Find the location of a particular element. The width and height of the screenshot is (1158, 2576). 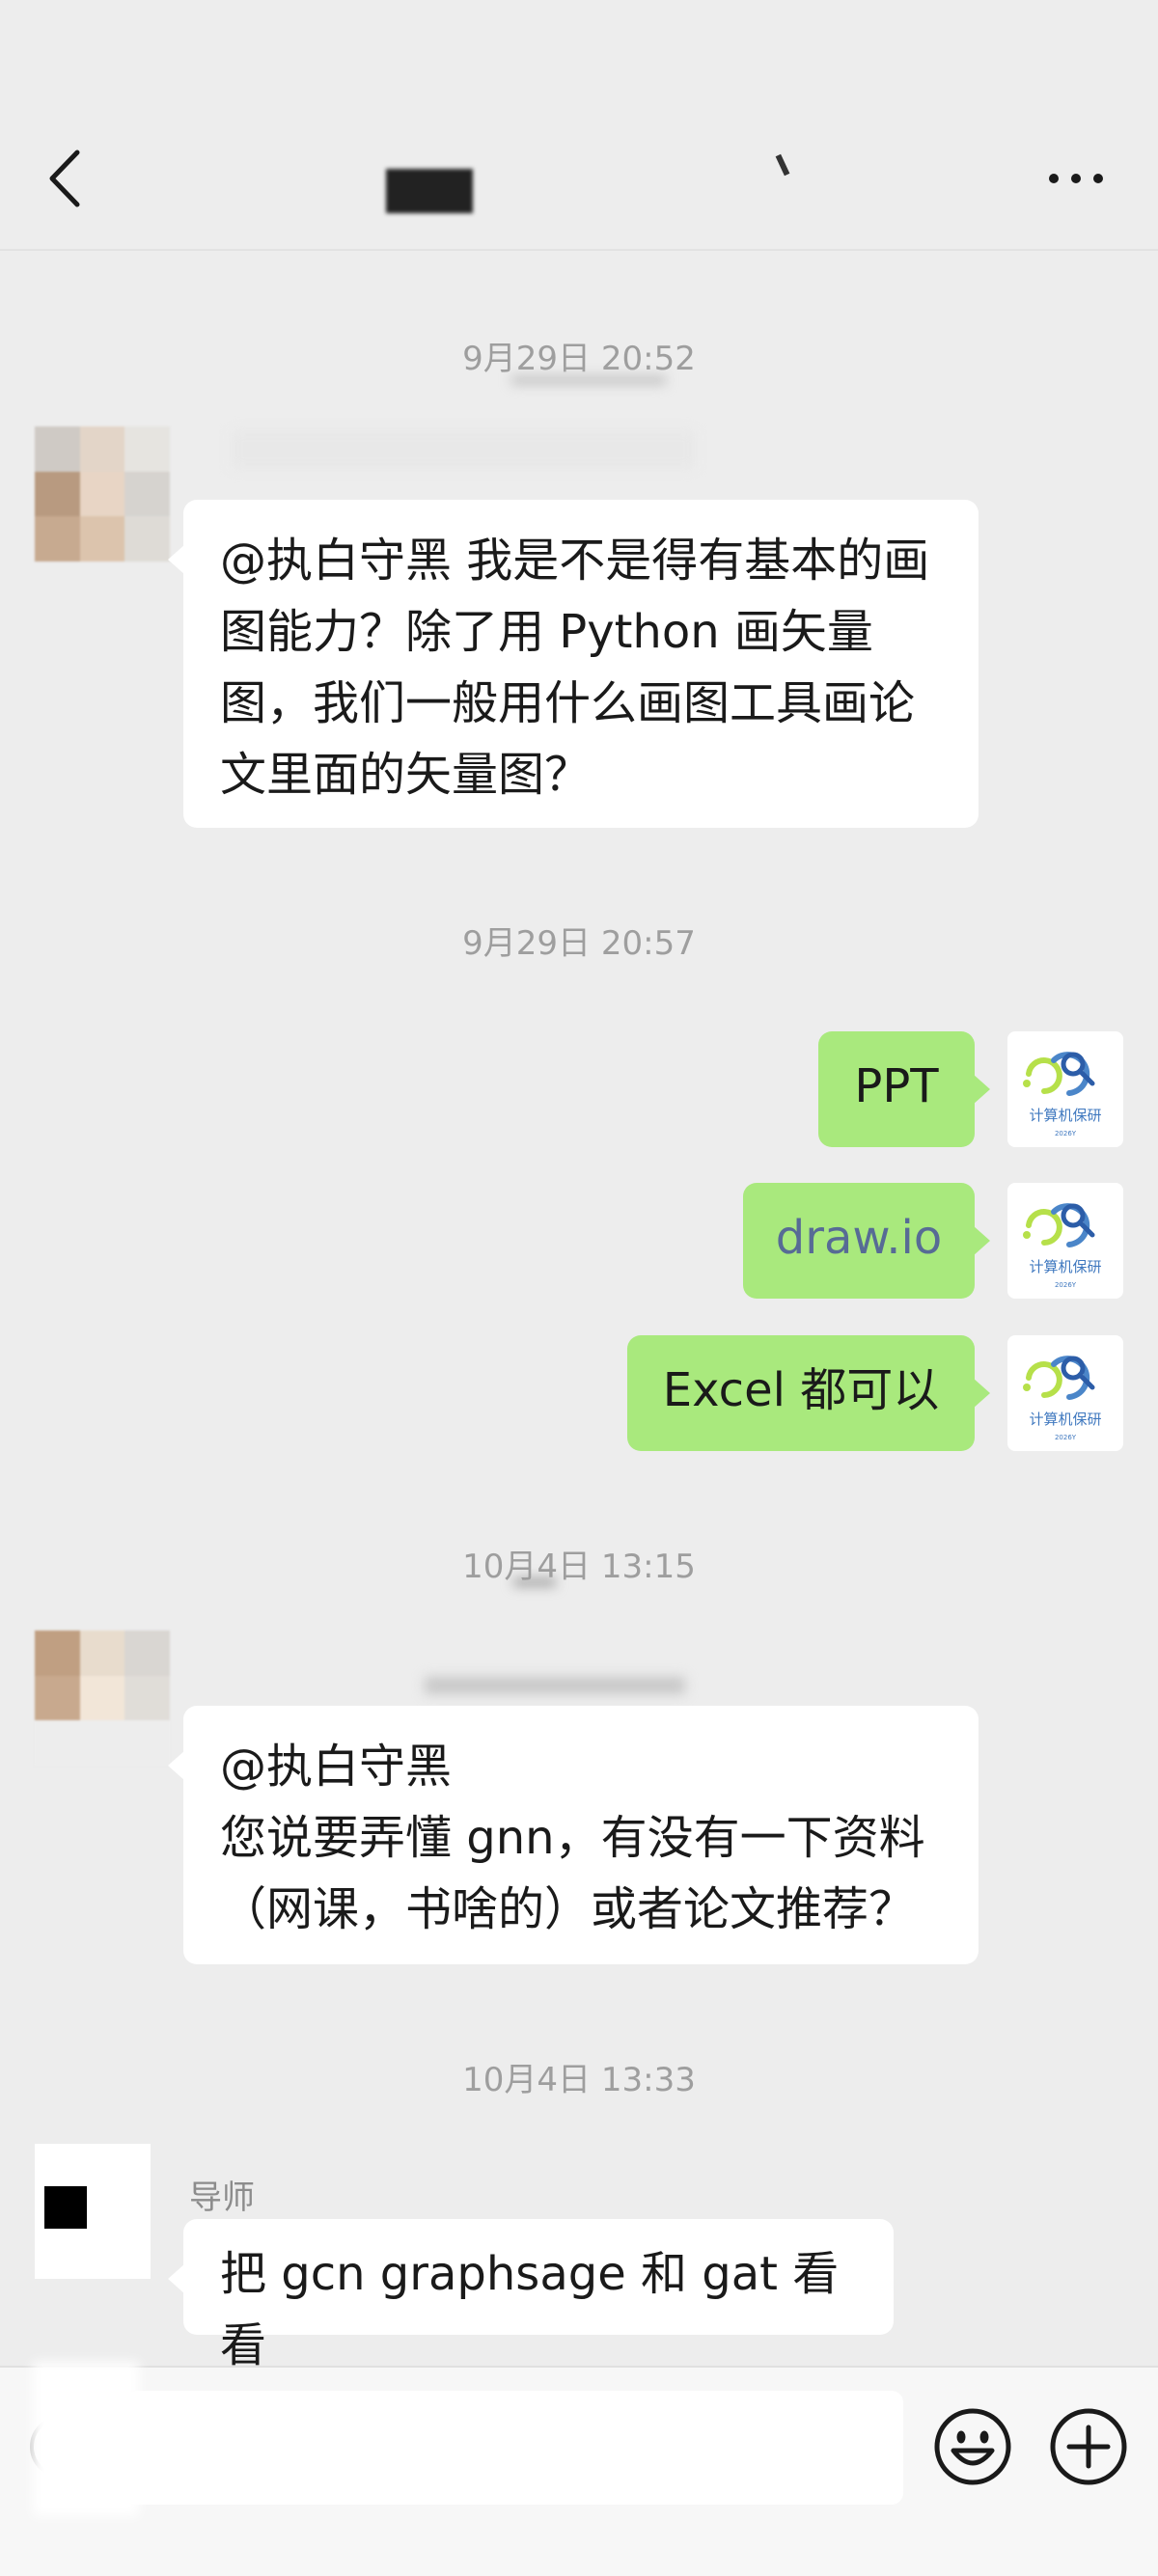

message-bubble-advisor: 把 gcn graphsage 和 gat 看看 is located at coordinates (531, 2295).